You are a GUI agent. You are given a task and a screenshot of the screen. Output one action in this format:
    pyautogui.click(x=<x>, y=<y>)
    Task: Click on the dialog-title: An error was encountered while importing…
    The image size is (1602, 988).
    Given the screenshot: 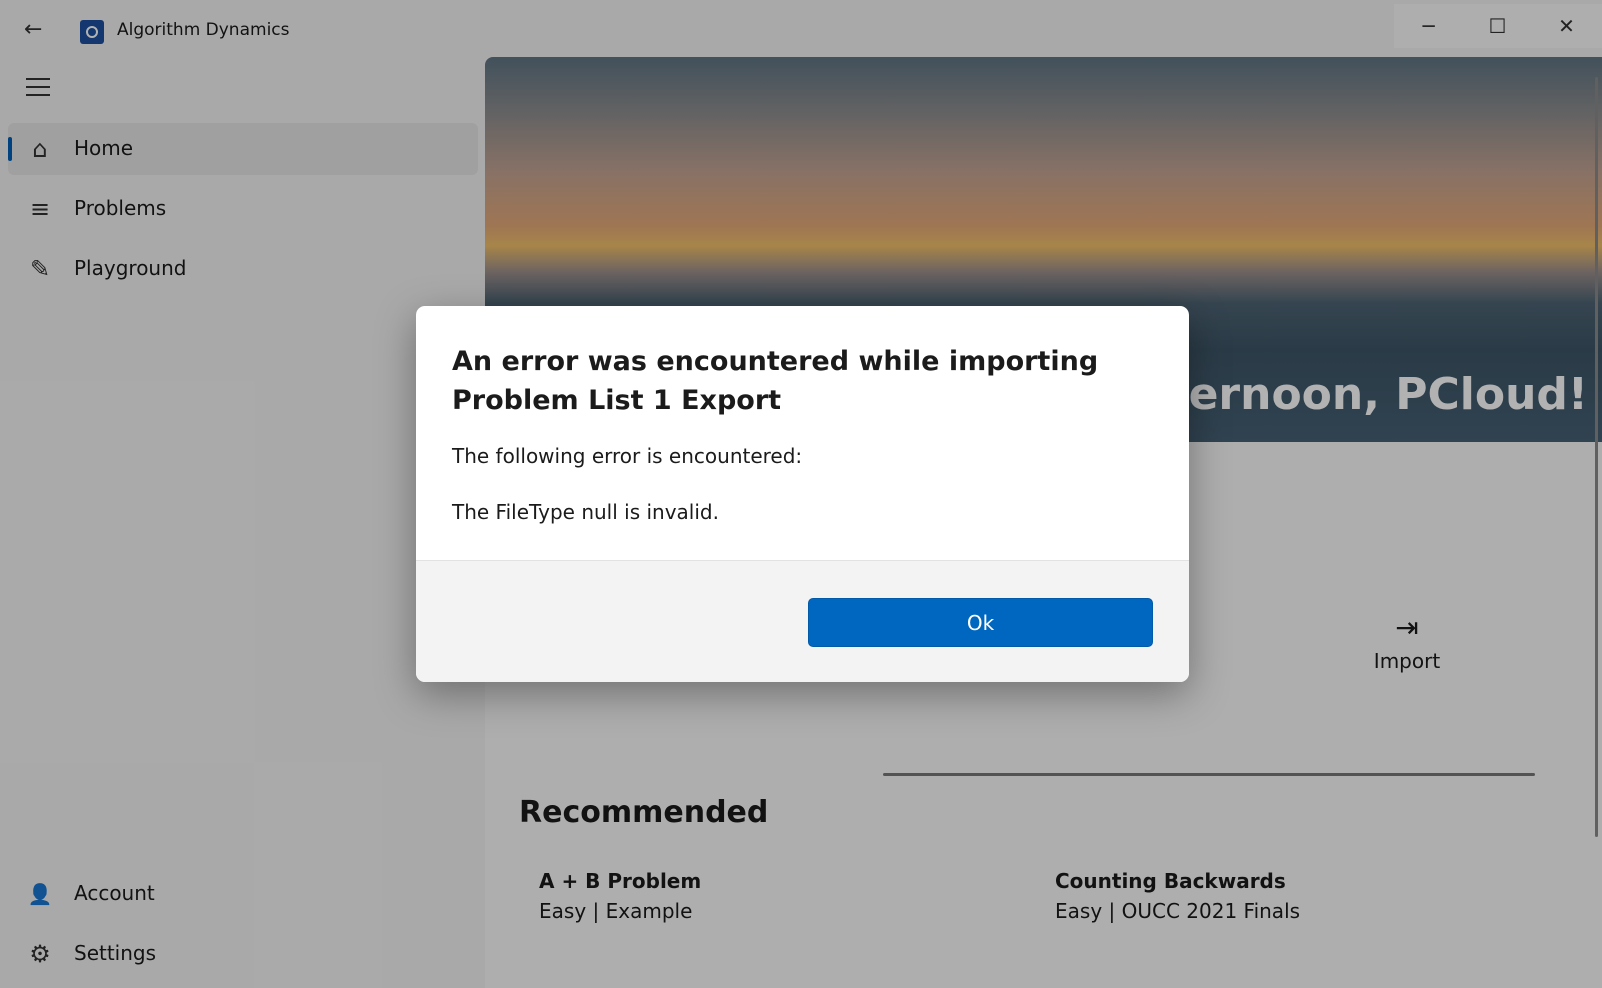 What is the action you would take?
    pyautogui.click(x=775, y=381)
    